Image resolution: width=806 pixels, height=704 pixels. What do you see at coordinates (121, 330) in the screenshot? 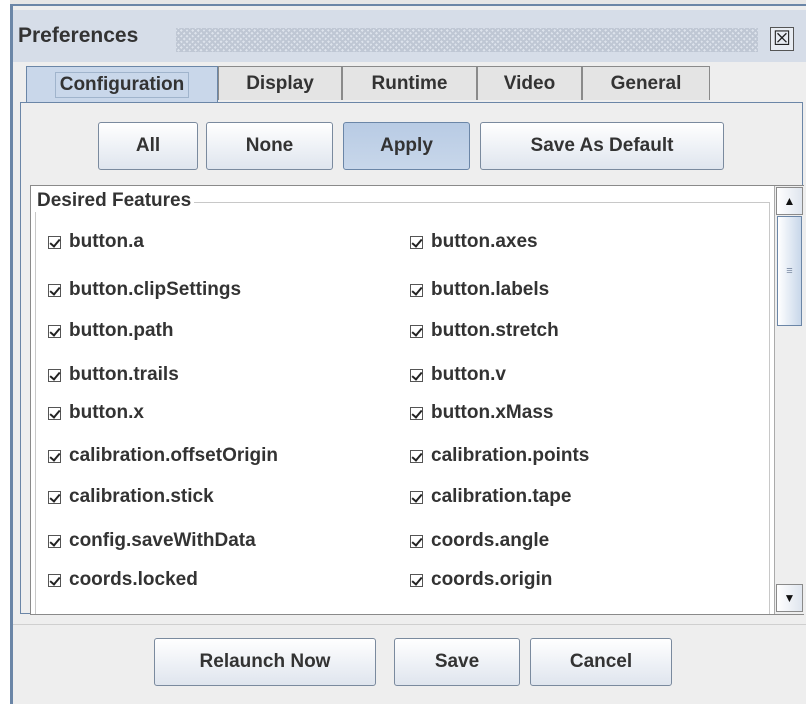
I see `feature-label: button.path` at bounding box center [121, 330].